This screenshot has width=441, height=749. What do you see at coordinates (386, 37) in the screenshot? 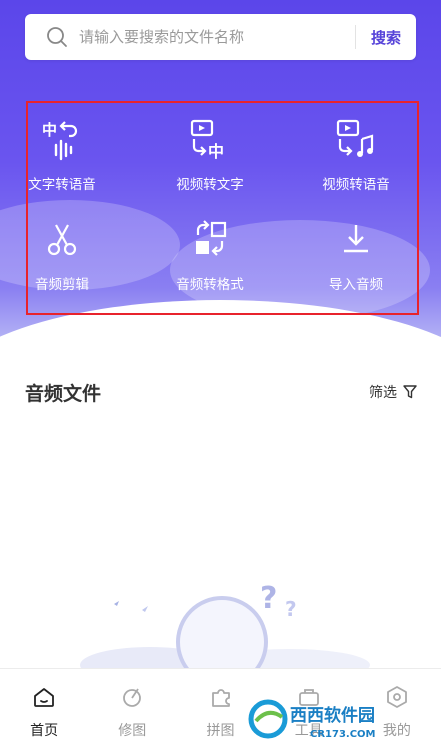
I see `search-button: 搜索` at bounding box center [386, 37].